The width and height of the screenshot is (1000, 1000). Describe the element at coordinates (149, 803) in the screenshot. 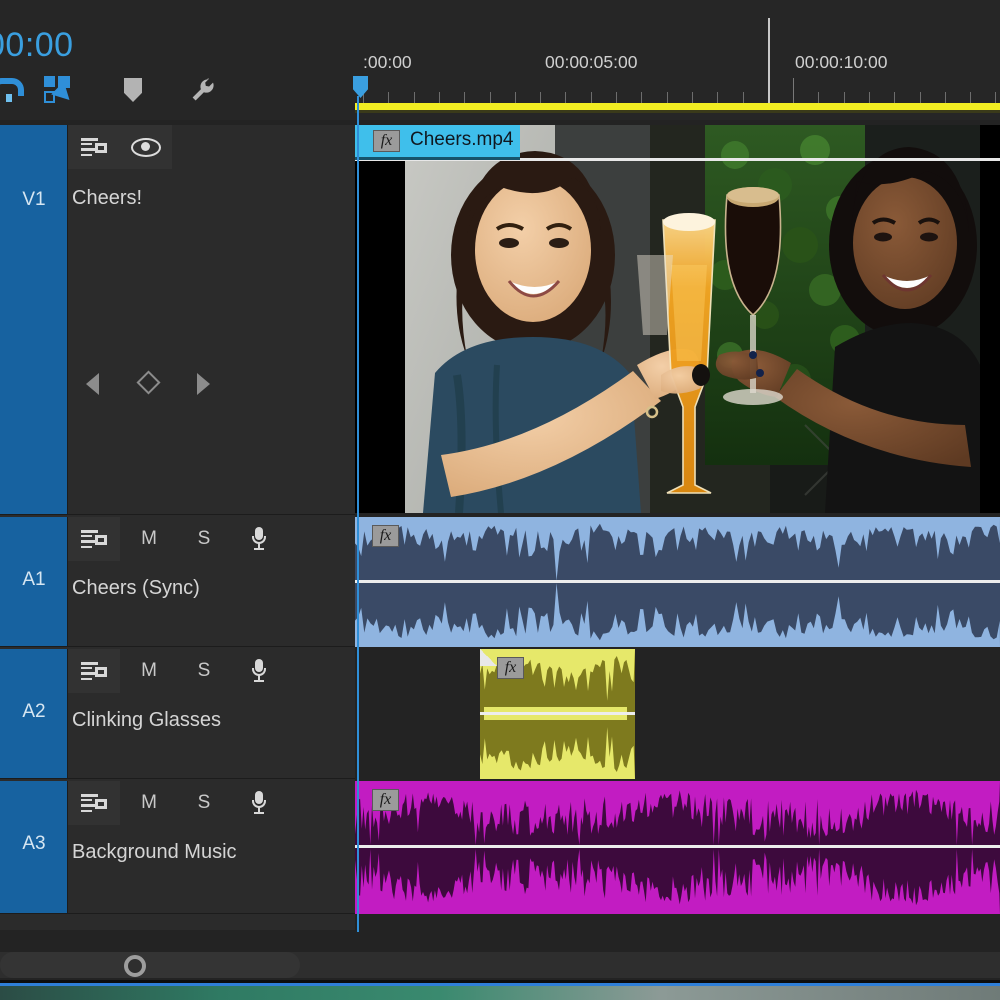

I see `mute-track-a3: M` at that location.